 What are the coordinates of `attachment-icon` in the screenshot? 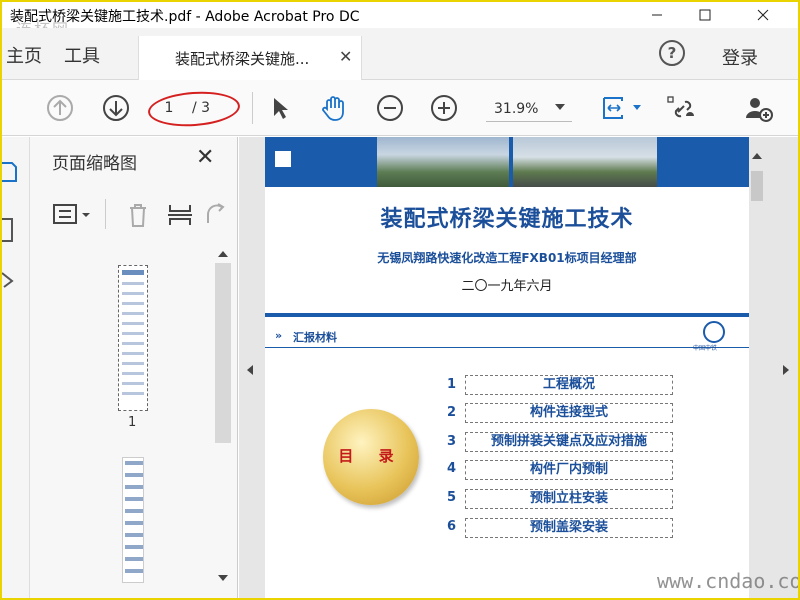 It's located at (10, 280).